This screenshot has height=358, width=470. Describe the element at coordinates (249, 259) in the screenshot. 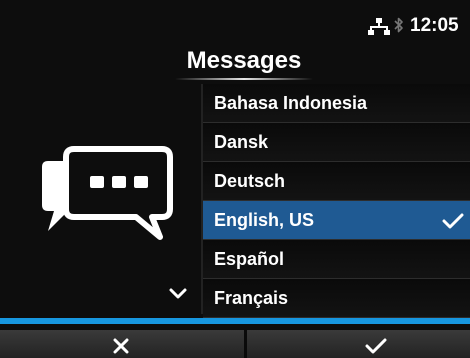

I see `list-item-label: Español` at that location.